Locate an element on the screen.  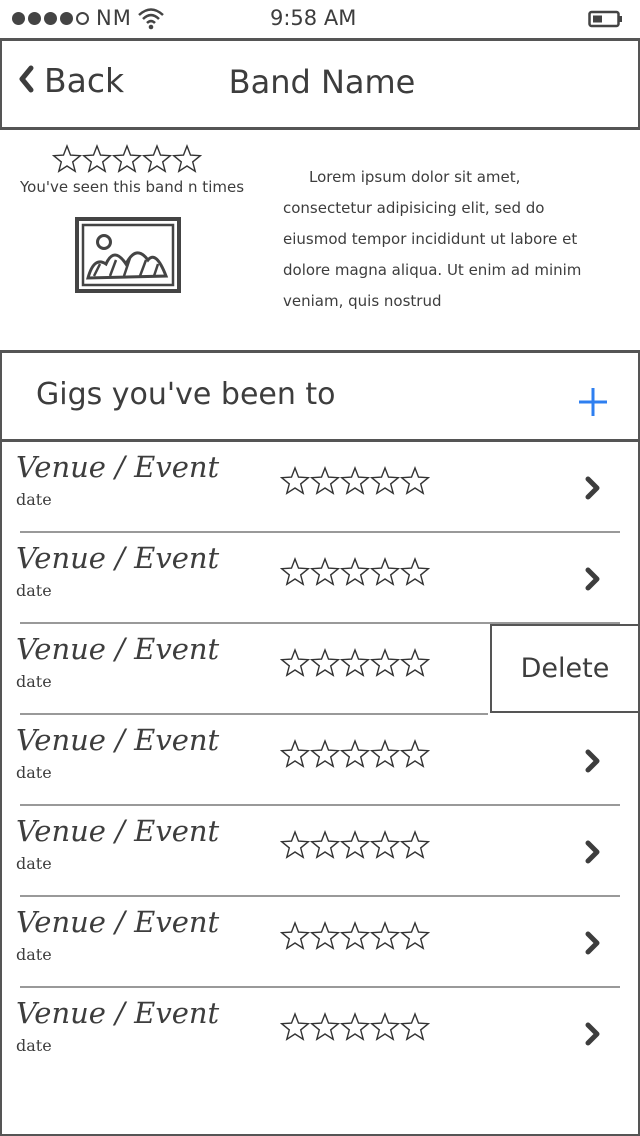
carrier-name: NM is located at coordinates (114, 18).